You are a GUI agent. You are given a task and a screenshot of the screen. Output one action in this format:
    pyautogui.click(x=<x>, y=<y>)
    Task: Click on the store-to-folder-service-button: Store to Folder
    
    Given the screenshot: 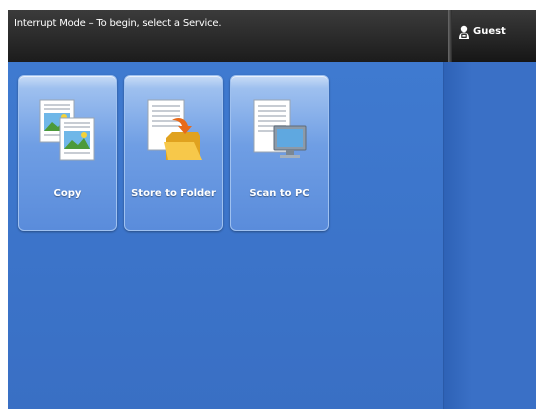 What is the action you would take?
    pyautogui.click(x=173, y=153)
    